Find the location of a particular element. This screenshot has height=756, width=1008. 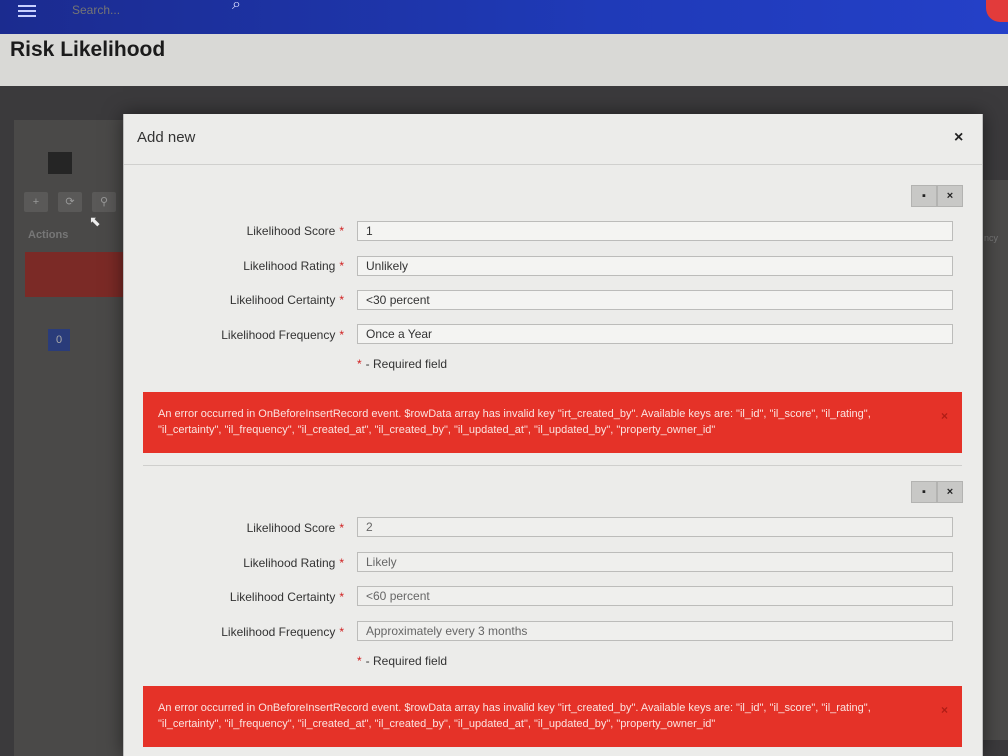

background-actions-header: Actions is located at coordinates (48, 235).